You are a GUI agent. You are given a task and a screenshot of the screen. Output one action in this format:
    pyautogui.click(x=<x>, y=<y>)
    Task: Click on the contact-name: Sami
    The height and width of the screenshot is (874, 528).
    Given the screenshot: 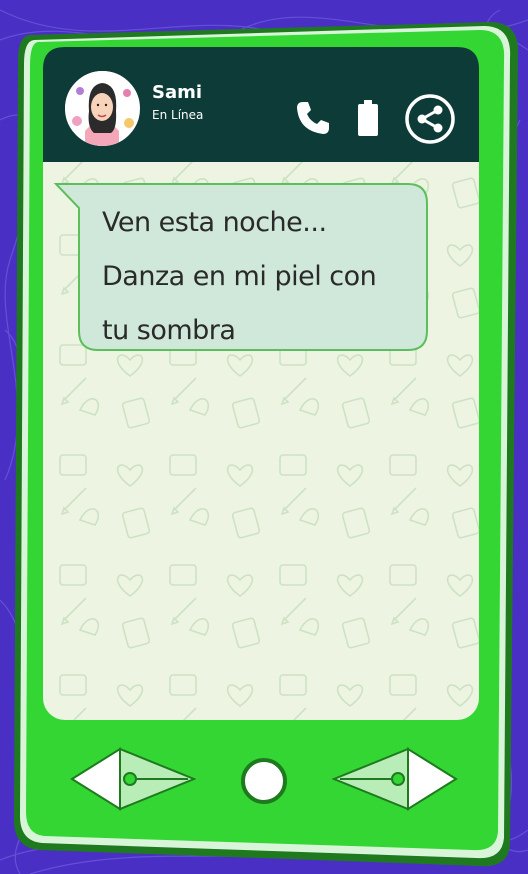 What is the action you would take?
    pyautogui.click(x=177, y=92)
    